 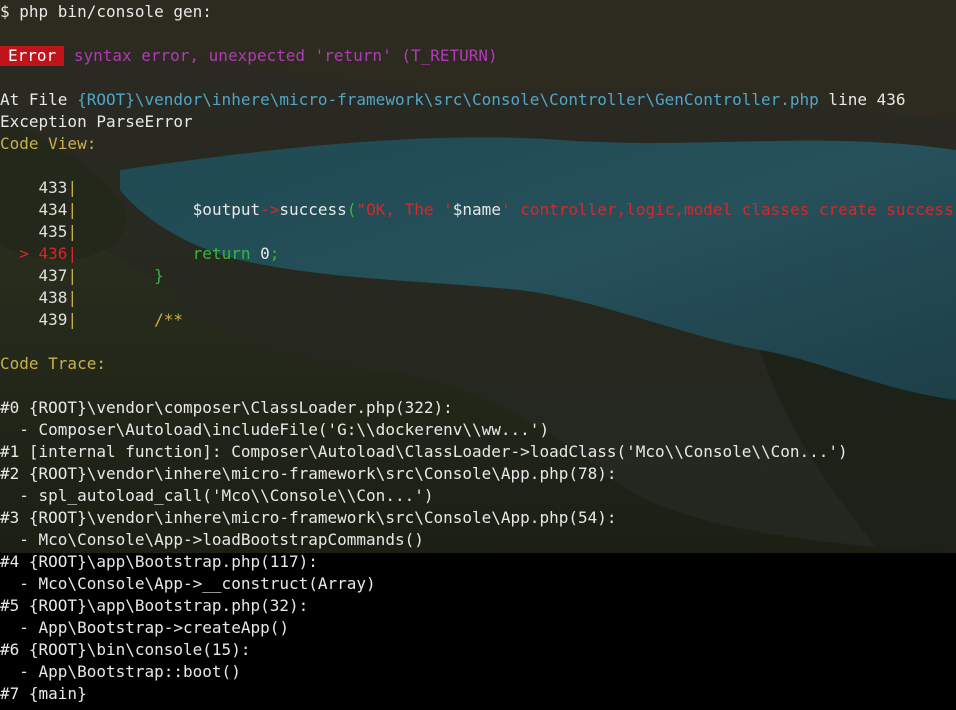 What do you see at coordinates (159, 275) in the screenshot?
I see `code-token: }` at bounding box center [159, 275].